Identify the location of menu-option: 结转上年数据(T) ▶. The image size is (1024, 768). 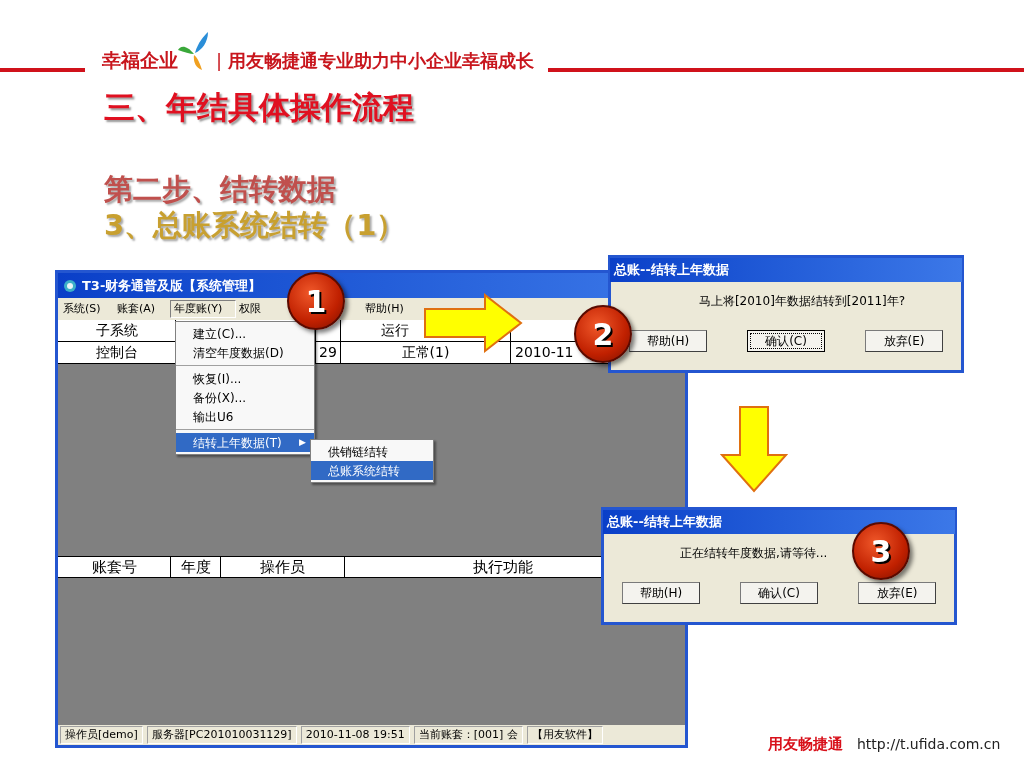
(245, 442).